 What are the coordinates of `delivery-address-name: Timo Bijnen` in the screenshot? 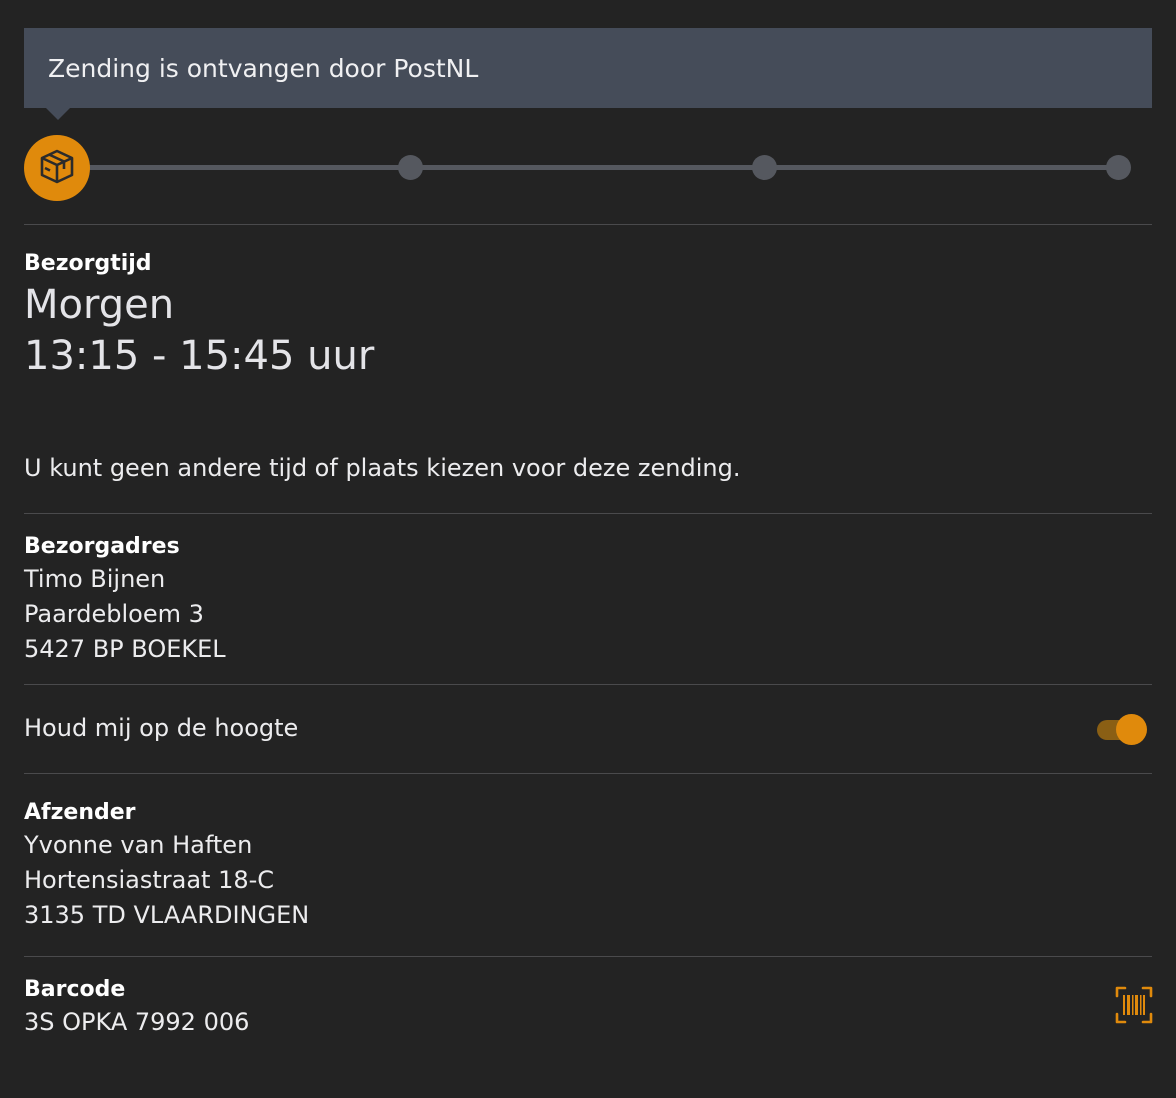 It's located at (95, 579).